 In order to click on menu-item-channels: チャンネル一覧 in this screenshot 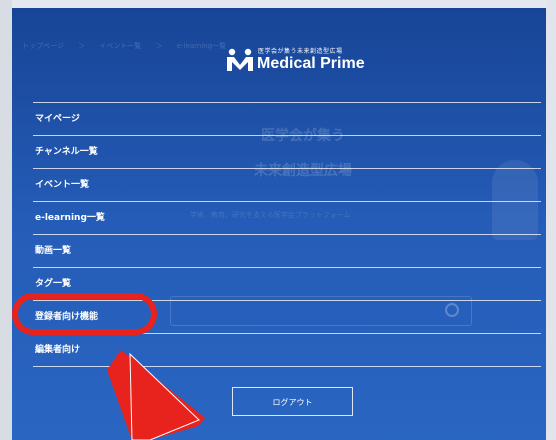, I will do `click(287, 152)`.